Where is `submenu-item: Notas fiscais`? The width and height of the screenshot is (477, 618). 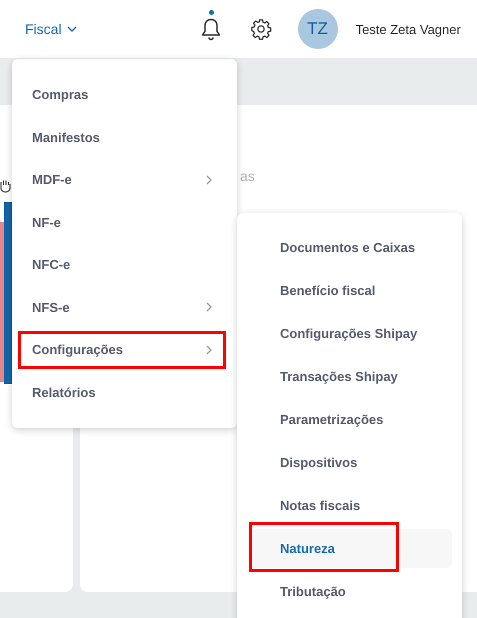 submenu-item: Notas fiscais is located at coordinates (351, 505).